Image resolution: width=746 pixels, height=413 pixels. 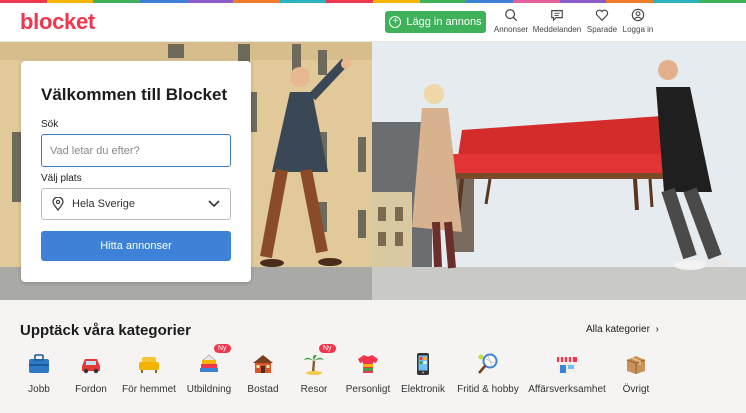 I want to click on category-ovrigt: Övrigt, so click(x=636, y=373).